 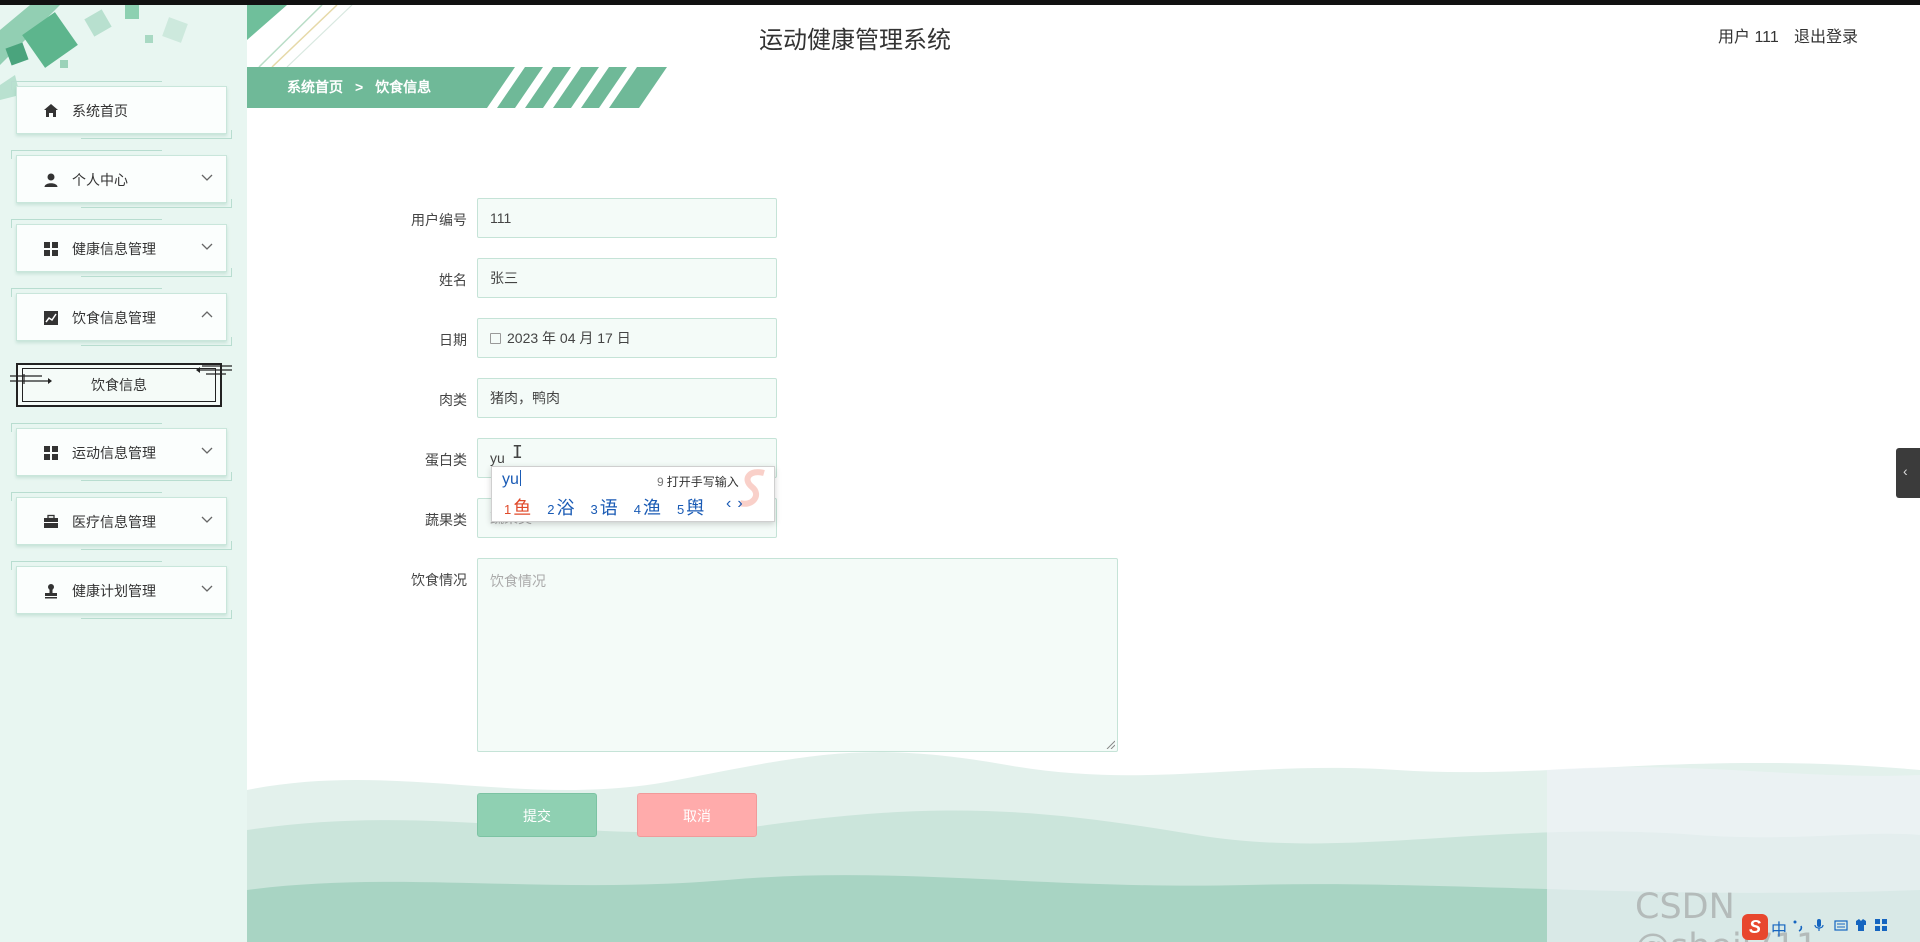 I want to click on sidebar-item-diet-info: 饮食信息管理, so click(x=121, y=317).